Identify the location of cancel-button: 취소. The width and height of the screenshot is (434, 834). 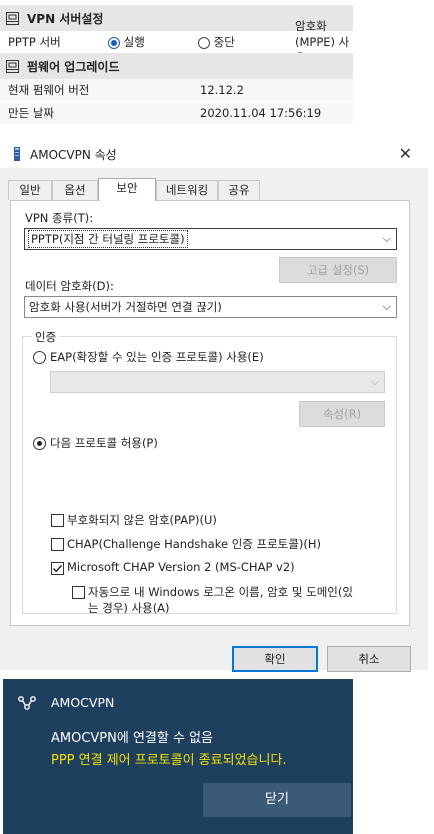
(369, 659).